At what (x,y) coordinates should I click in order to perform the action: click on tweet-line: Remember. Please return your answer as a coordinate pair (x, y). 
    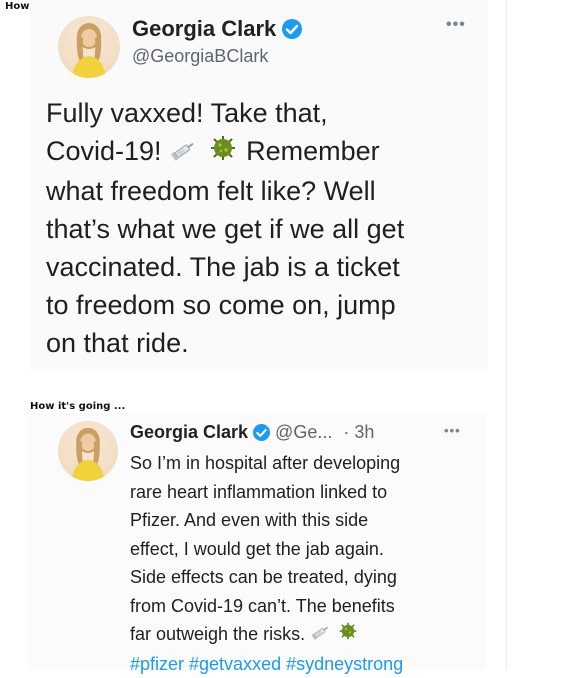
    Looking at the image, I should click on (313, 151).